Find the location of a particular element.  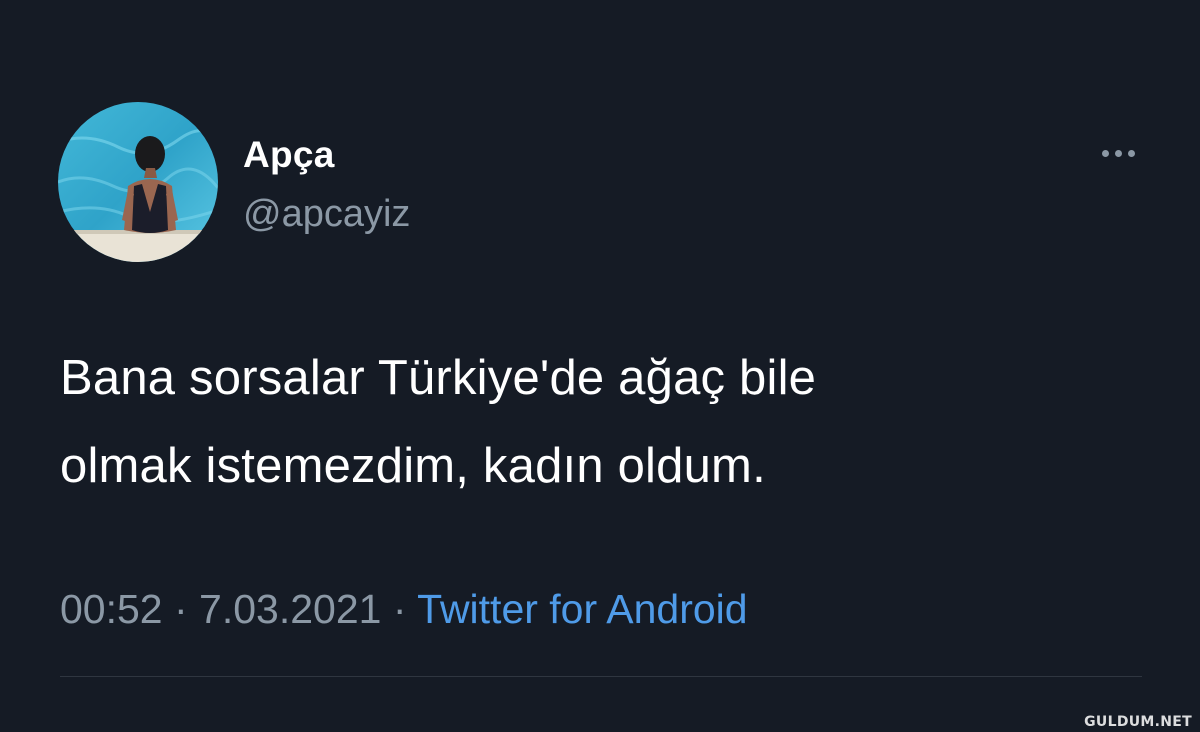

avatar is located at coordinates (138, 182).